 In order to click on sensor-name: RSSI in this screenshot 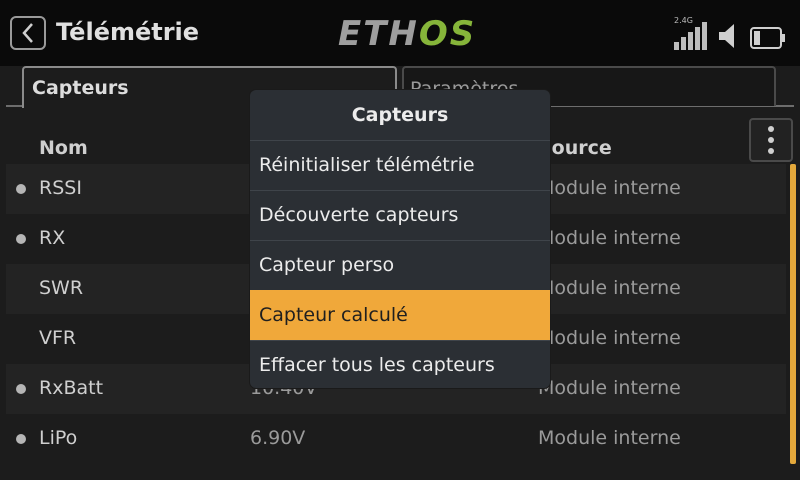, I will do `click(60, 188)`.